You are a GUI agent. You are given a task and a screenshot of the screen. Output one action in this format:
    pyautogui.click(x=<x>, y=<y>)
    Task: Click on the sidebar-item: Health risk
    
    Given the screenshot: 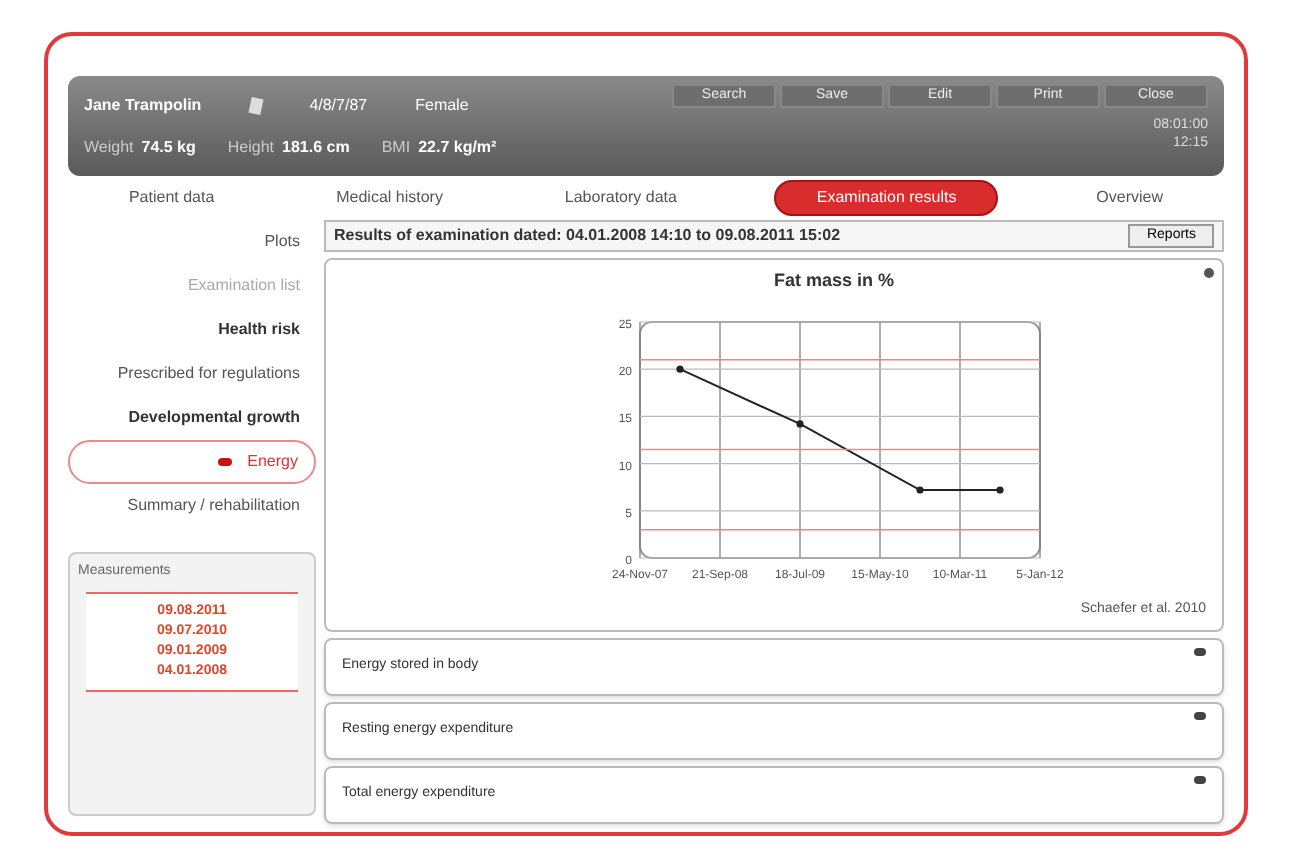 What is the action you would take?
    pyautogui.click(x=192, y=330)
    